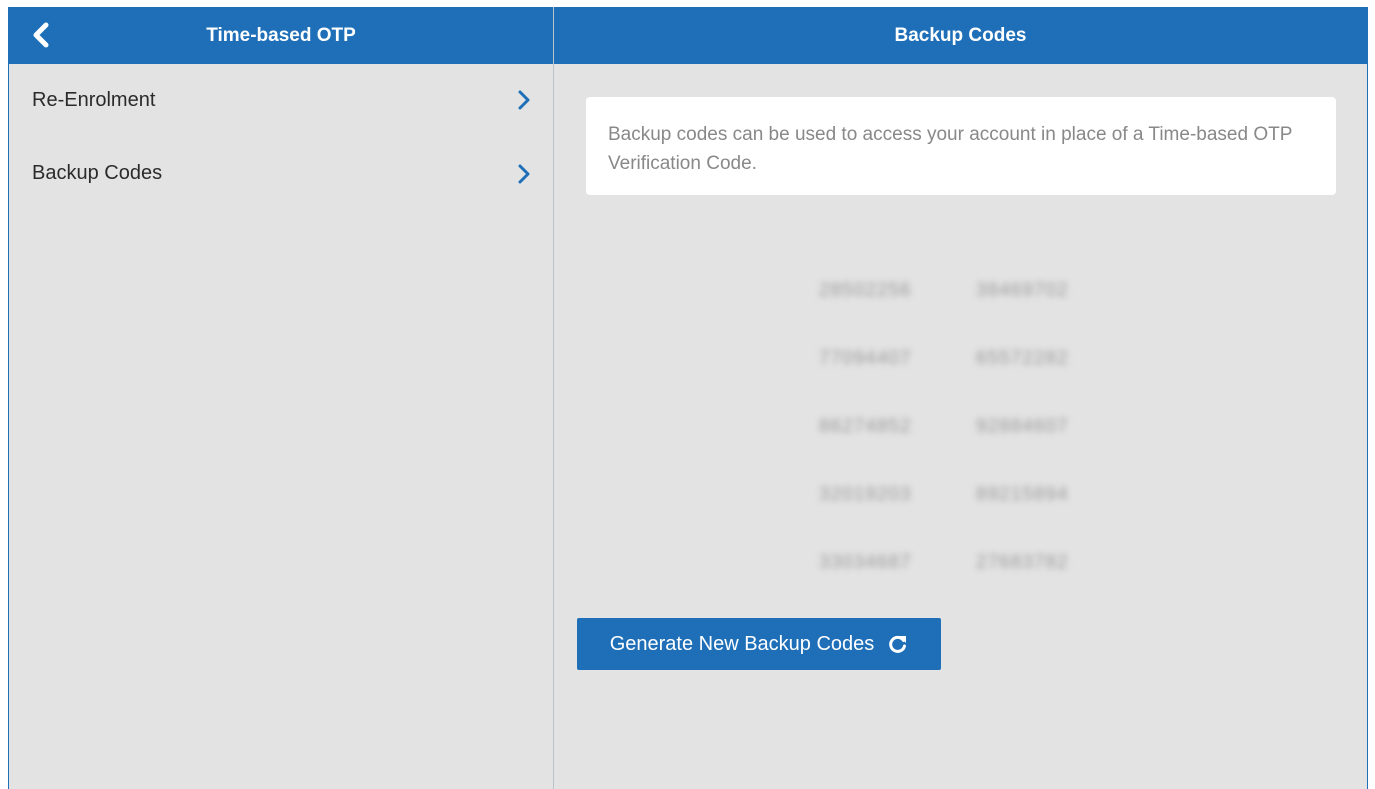  What do you see at coordinates (1022, 494) in the screenshot?
I see `backup-code: 89215894` at bounding box center [1022, 494].